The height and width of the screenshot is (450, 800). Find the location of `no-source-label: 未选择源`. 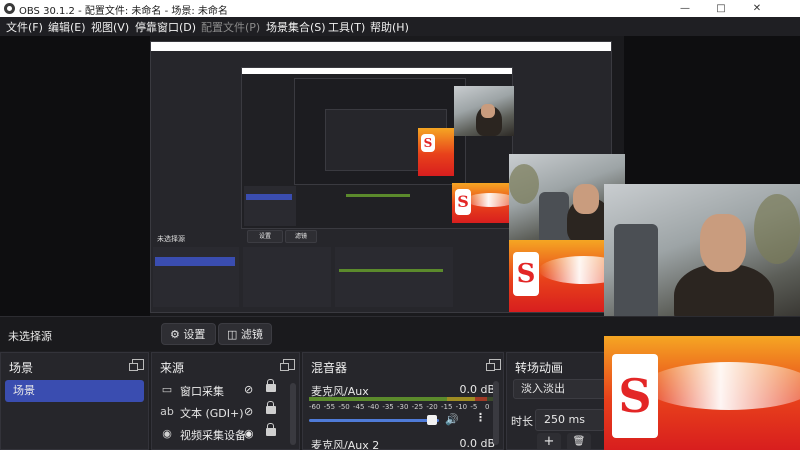

no-source-label: 未选择源 is located at coordinates (30, 336).